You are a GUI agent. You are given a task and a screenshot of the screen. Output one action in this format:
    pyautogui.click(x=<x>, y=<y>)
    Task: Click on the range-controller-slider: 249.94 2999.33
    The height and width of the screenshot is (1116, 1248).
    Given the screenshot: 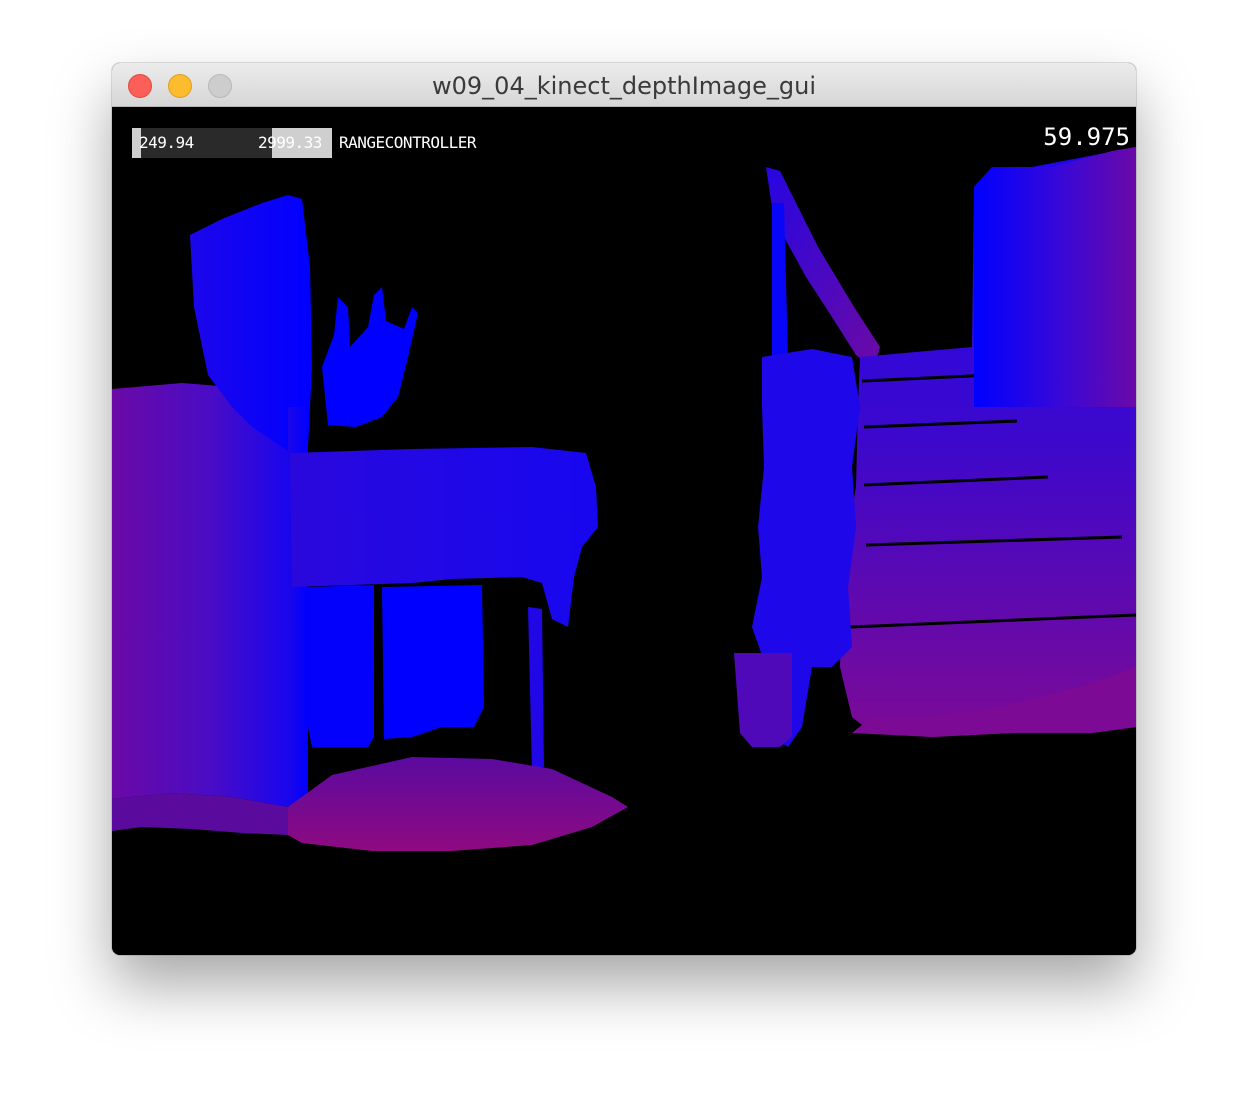 What is the action you would take?
    pyautogui.click(x=232, y=143)
    